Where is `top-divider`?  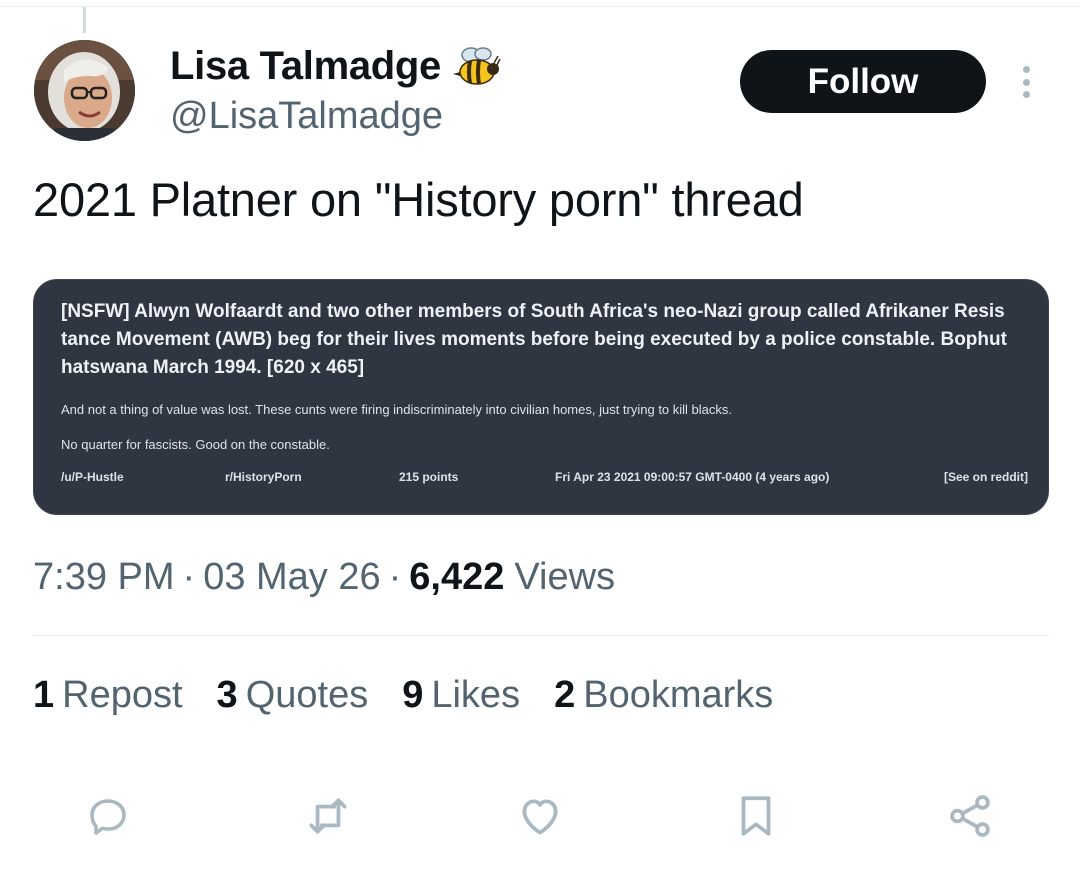
top-divider is located at coordinates (540, 6).